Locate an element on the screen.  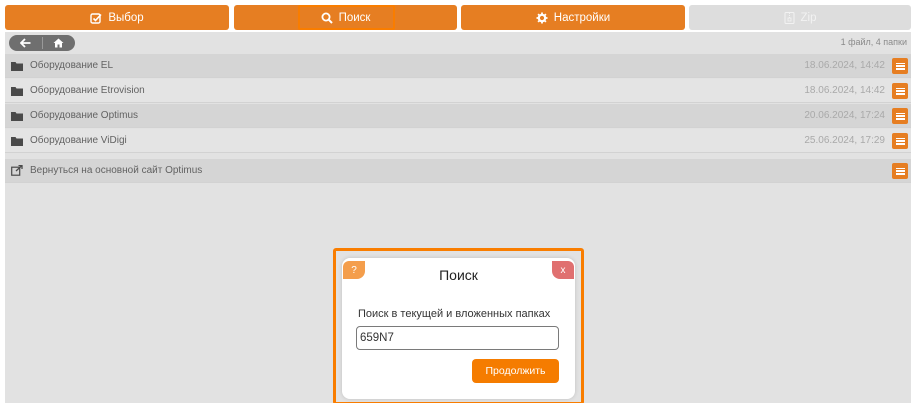
tab-zip-label: Zip is located at coordinates (808, 17).